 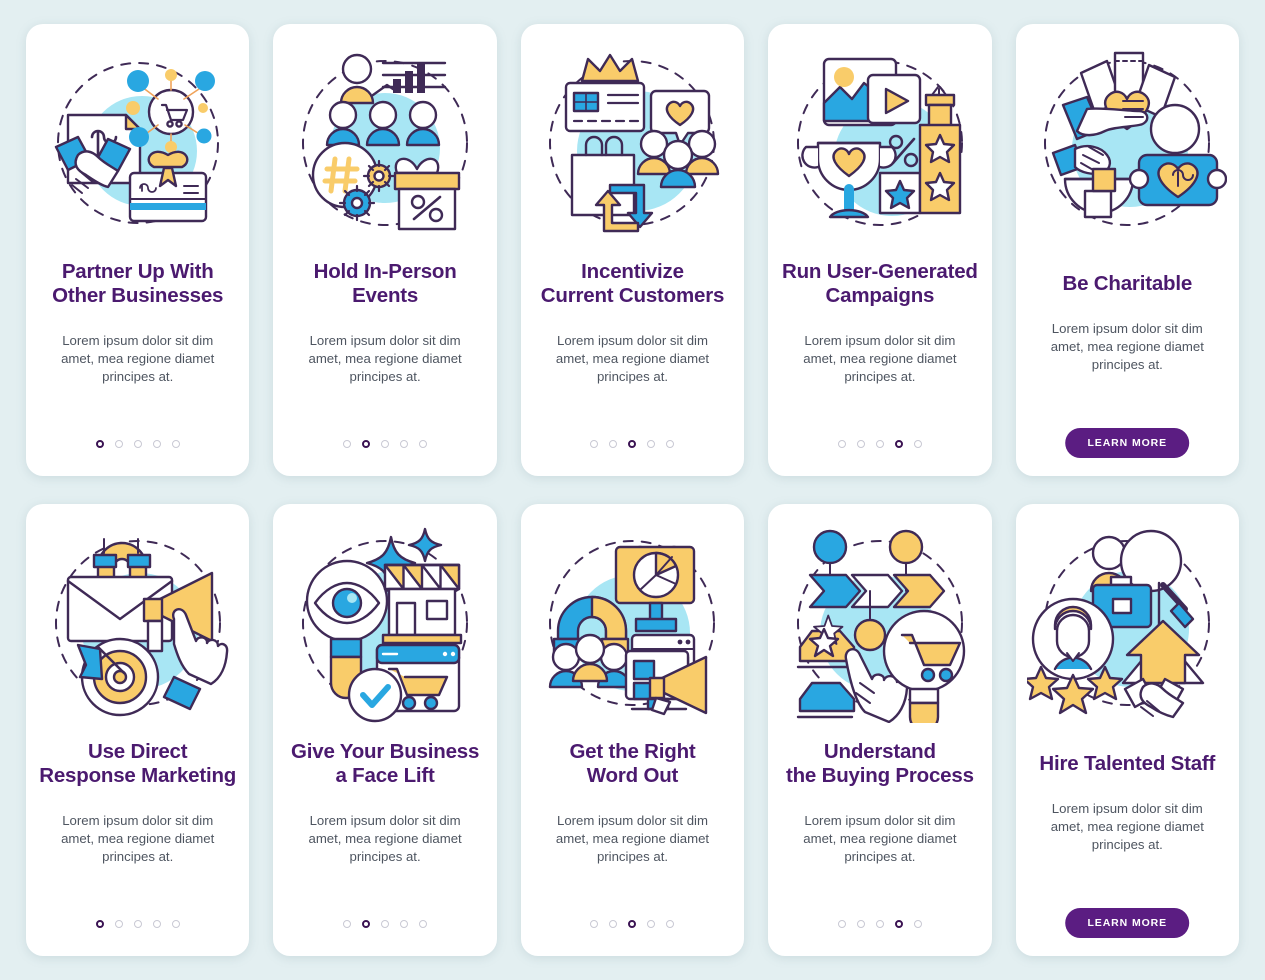 What do you see at coordinates (880, 271) in the screenshot?
I see `card-title-line1: Run User-Generated` at bounding box center [880, 271].